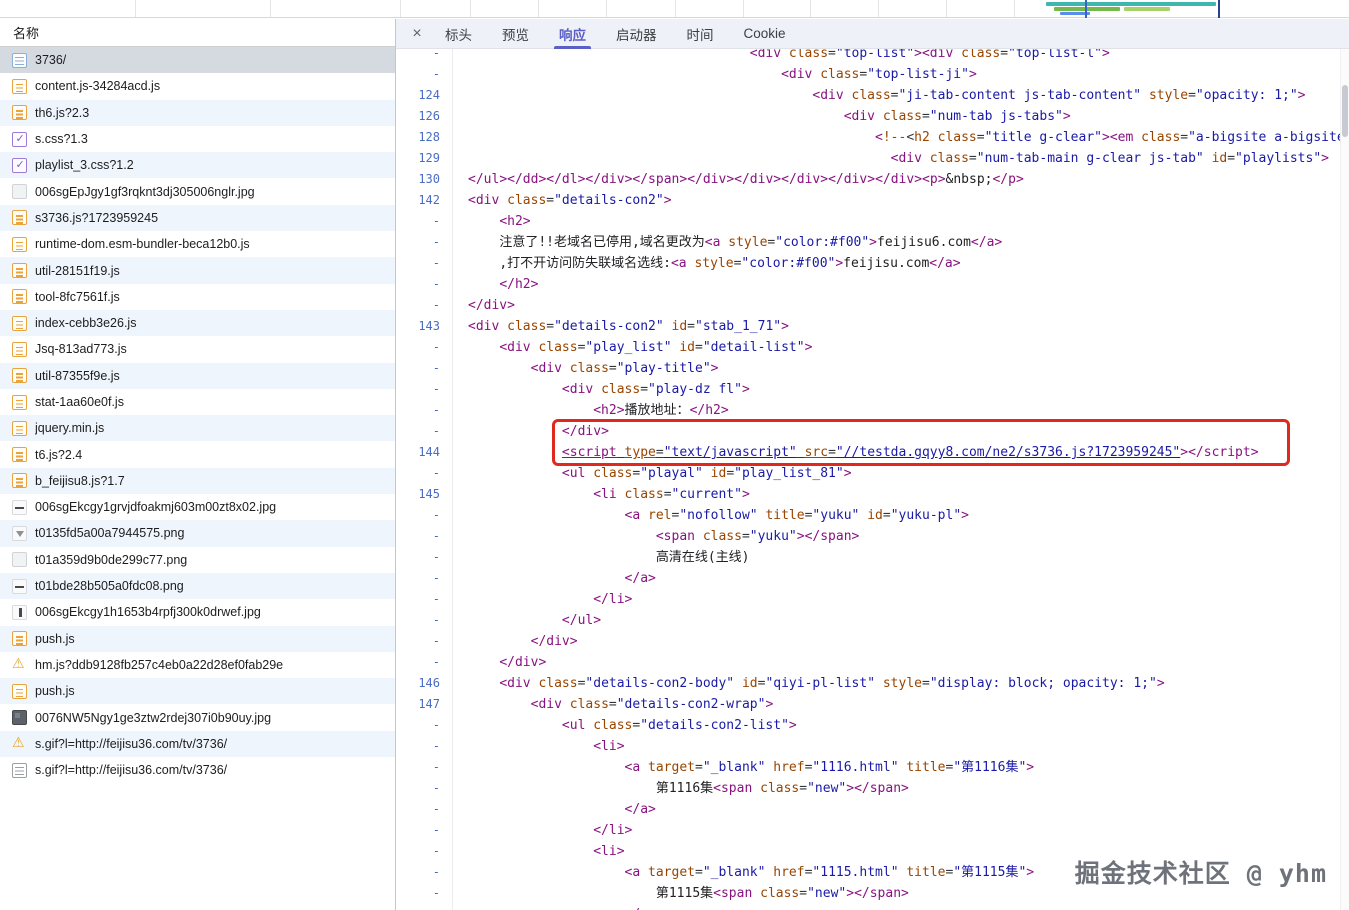  Describe the element at coordinates (900, 473) in the screenshot. I see `code-line-content: <ul class="playal" id="play_list_81">` at that location.